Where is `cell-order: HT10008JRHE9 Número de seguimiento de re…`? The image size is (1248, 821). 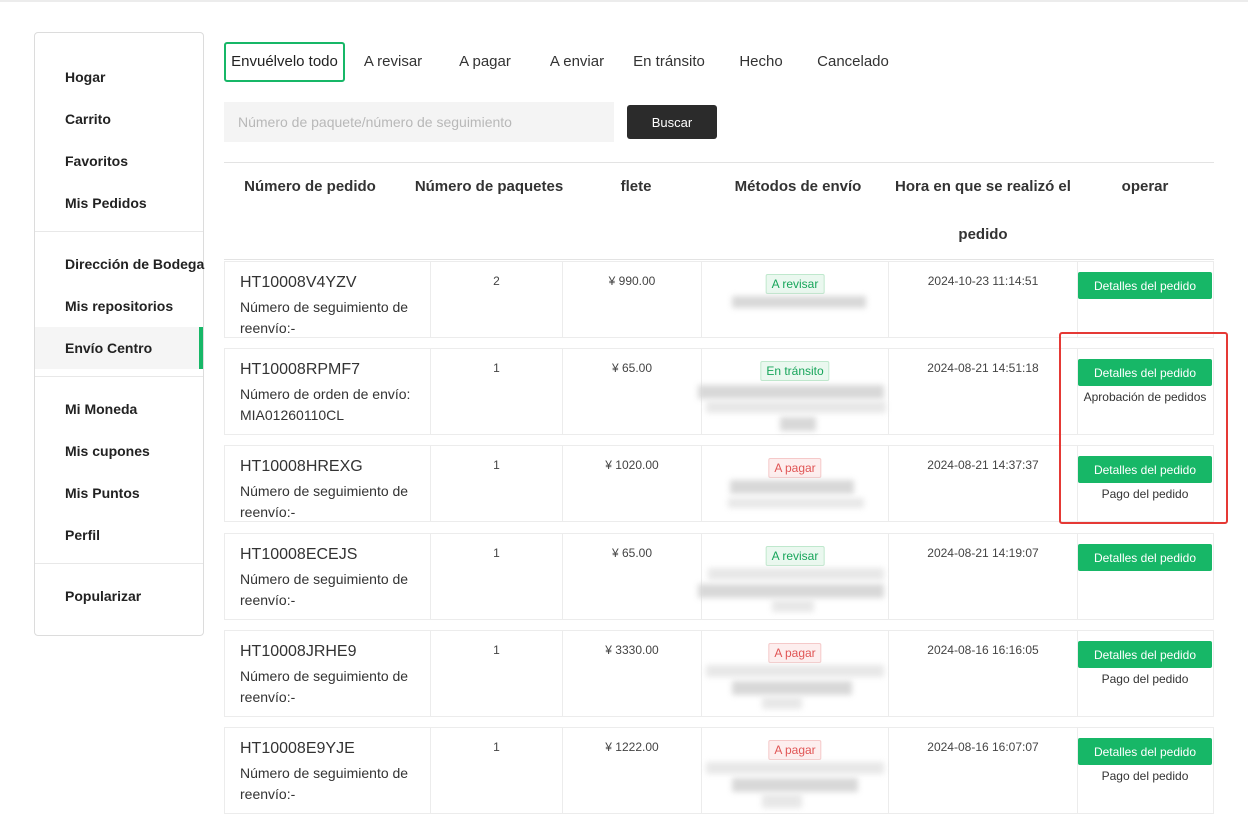
cell-order: HT10008JRHE9 Número de seguimiento de re… is located at coordinates (328, 673).